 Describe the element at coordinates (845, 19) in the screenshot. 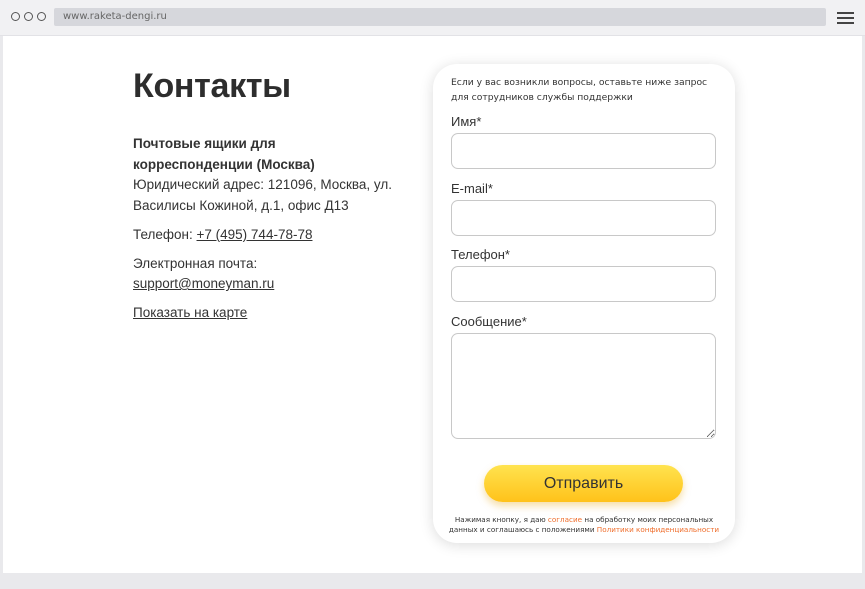

I see `hamburger-menu-icon` at that location.